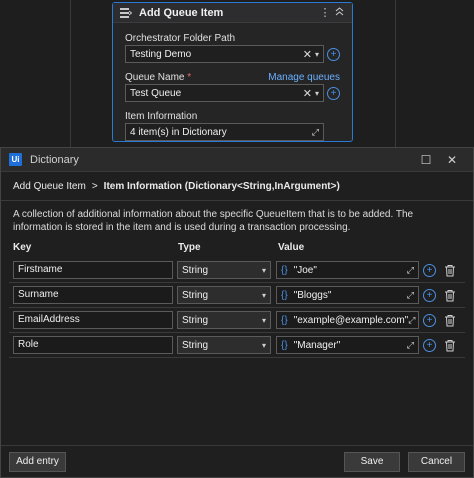 The image size is (474, 478). I want to click on uipath-logo-icon: Ui, so click(15, 159).